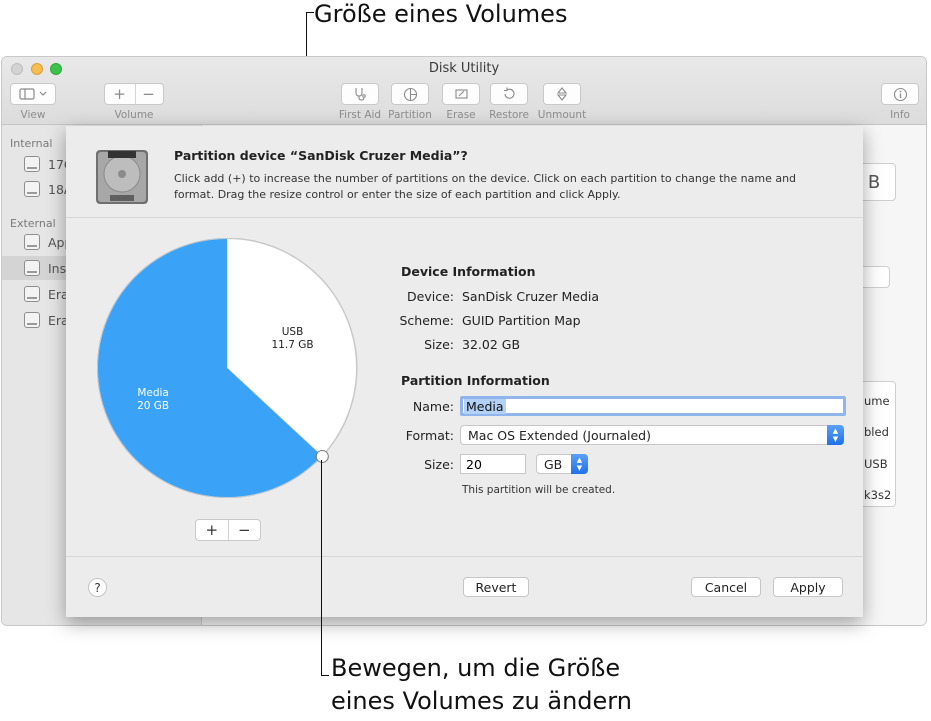 This screenshot has height=721, width=931. Describe the element at coordinates (119, 94) in the screenshot. I see `add-volume-button: +` at that location.